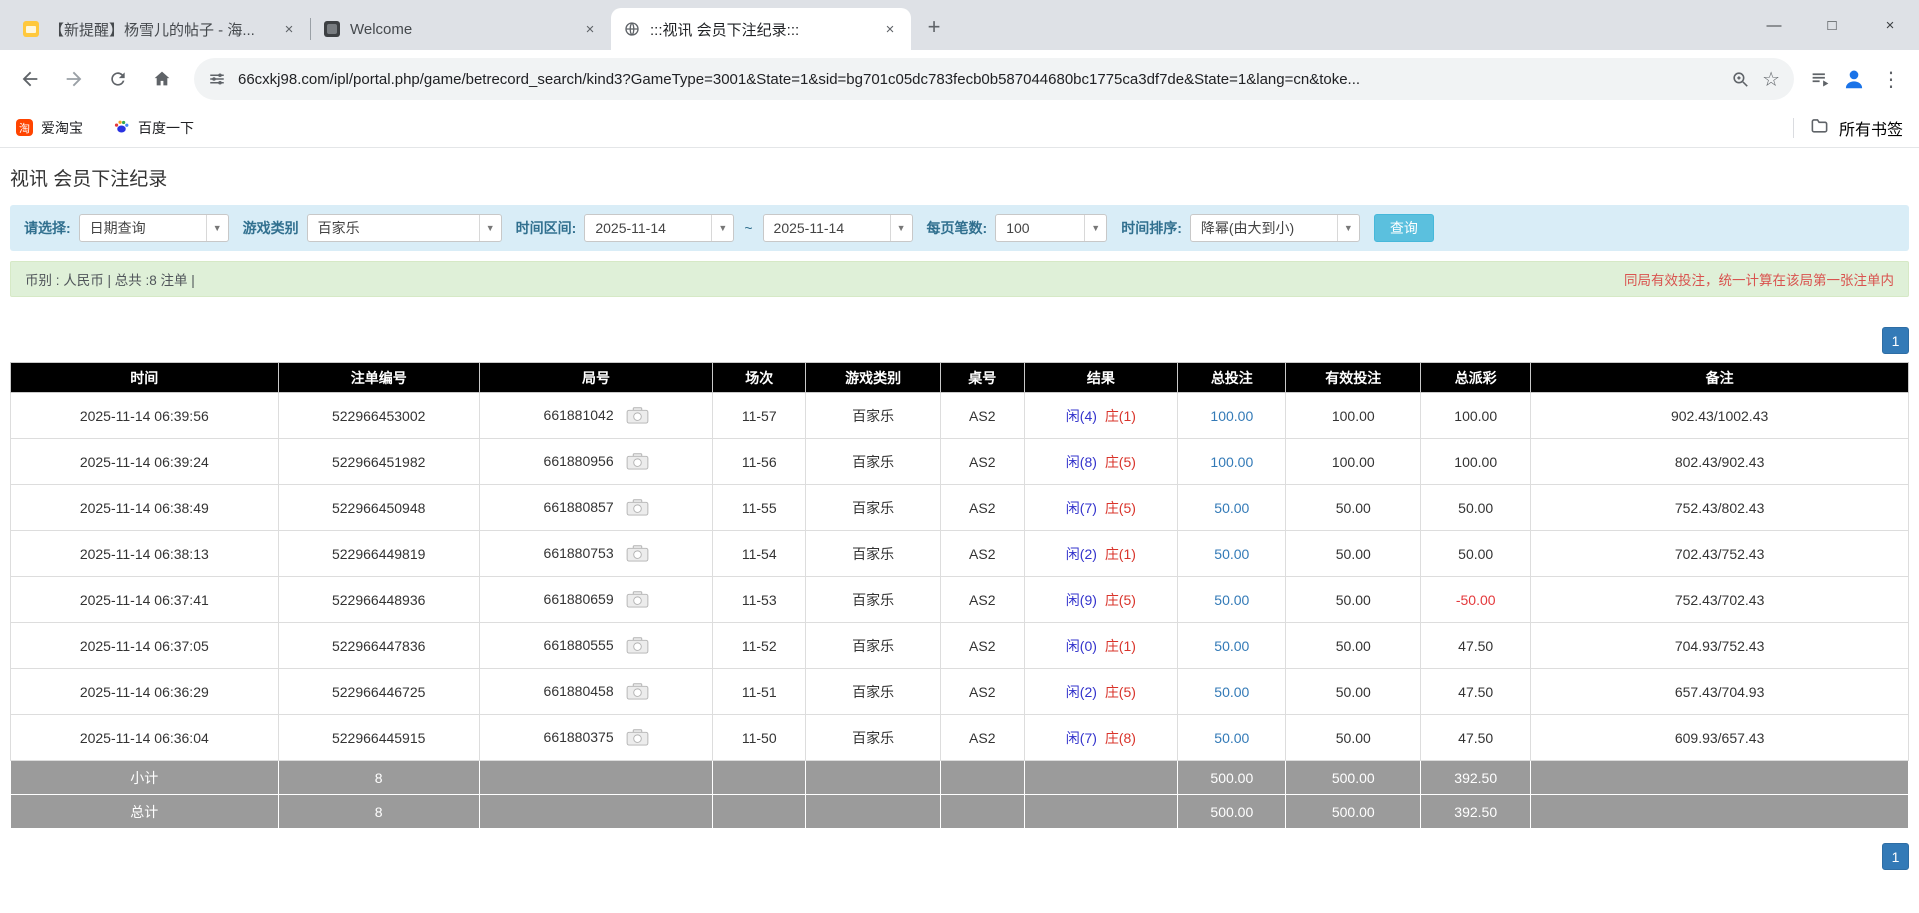 The width and height of the screenshot is (1919, 913). What do you see at coordinates (1476, 599) in the screenshot?
I see `cell-payout: -50.00` at bounding box center [1476, 599].